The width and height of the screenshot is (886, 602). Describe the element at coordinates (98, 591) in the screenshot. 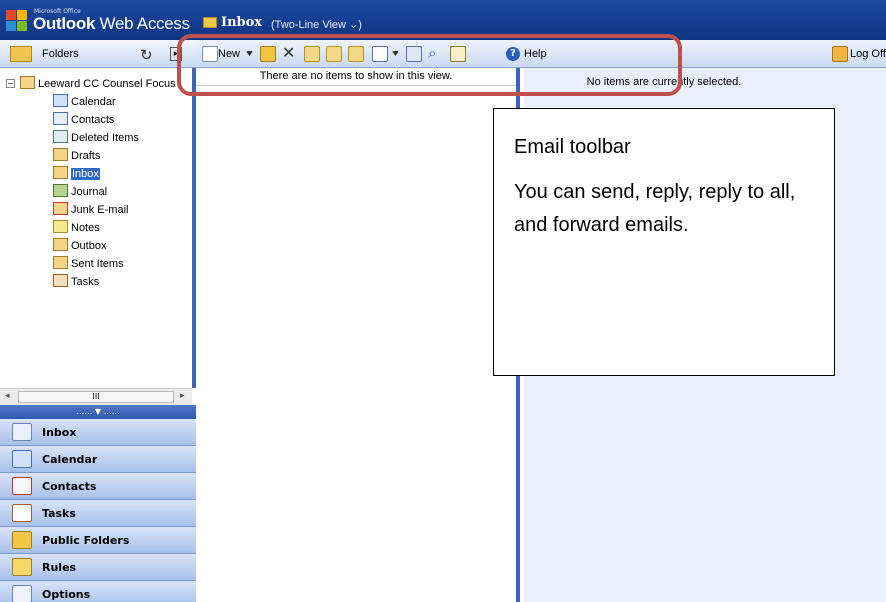

I see `nav-options: Options` at that location.